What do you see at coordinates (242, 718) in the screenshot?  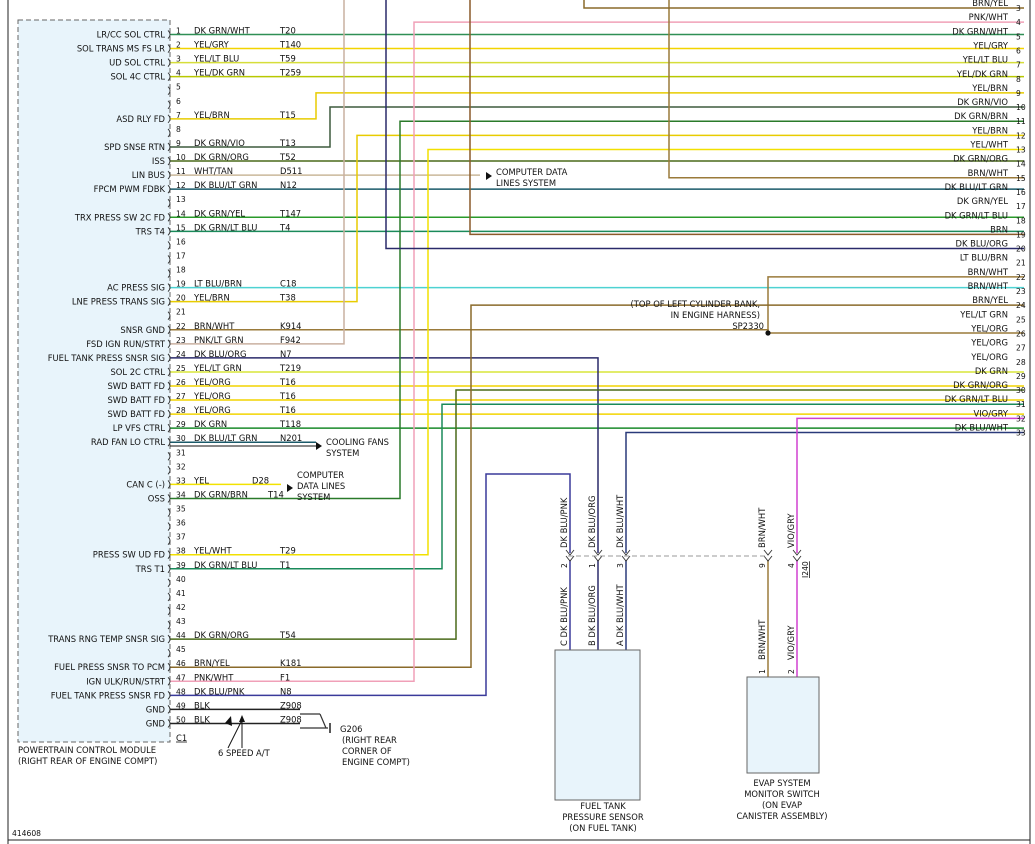 I see `note-arrow-icon` at bounding box center [242, 718].